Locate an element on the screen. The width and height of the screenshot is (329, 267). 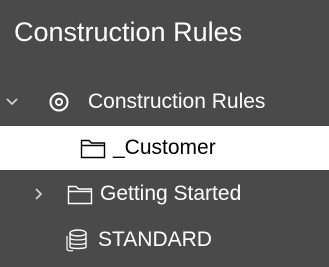
tree-item-label: _Customer is located at coordinates (164, 147).